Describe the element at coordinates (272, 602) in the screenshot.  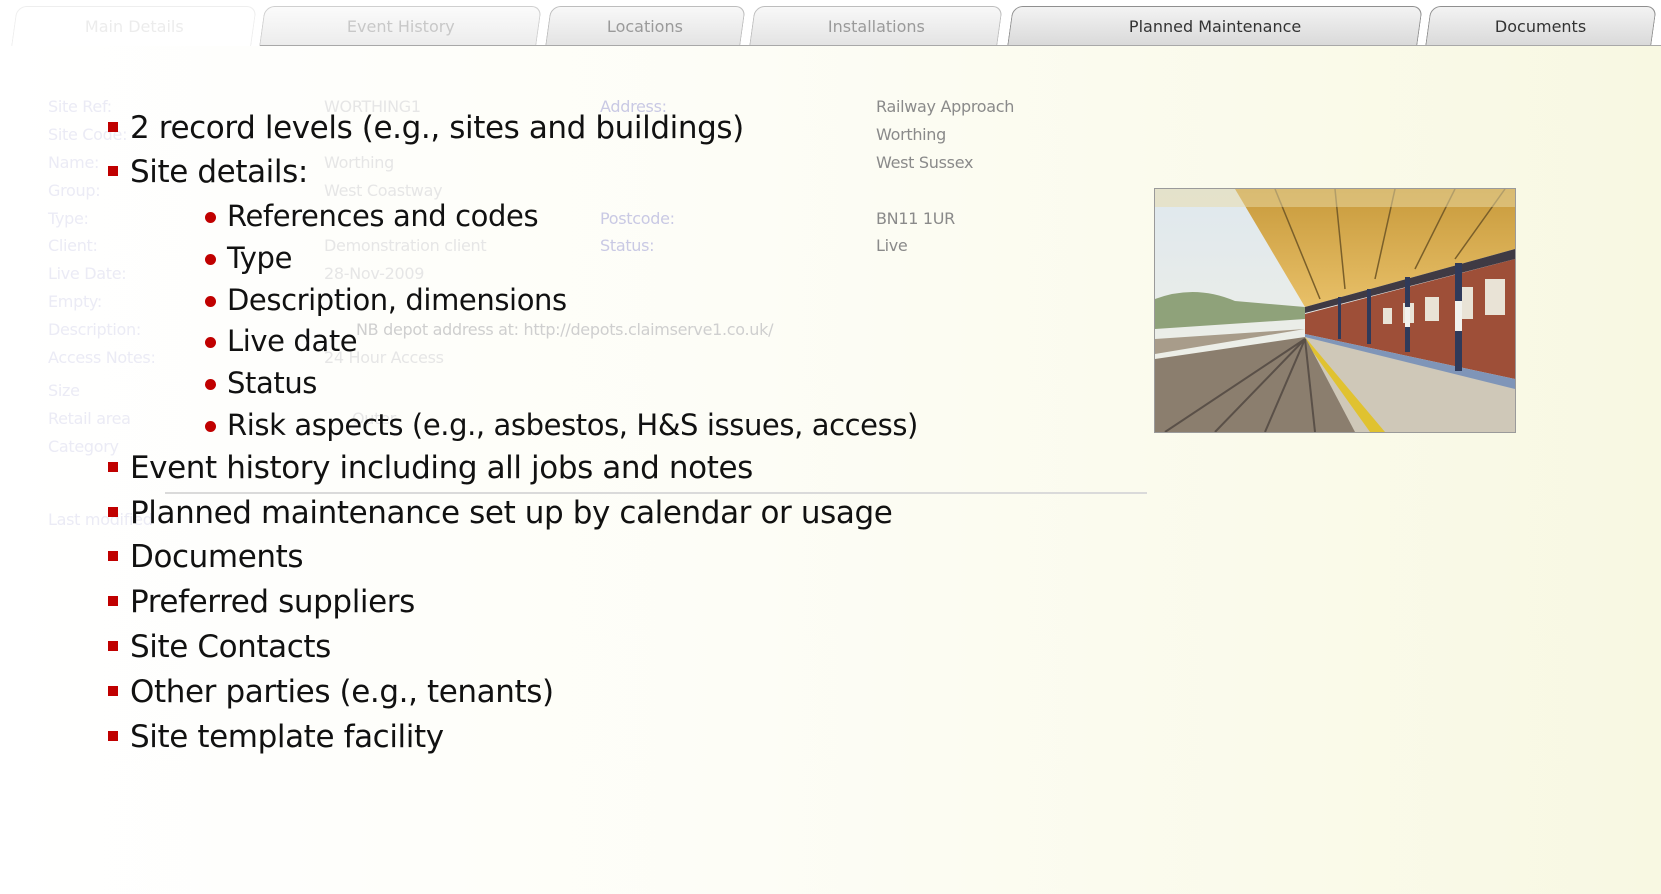
I see `bullet-preferred-suppliers: Preferred suppliers` at that location.